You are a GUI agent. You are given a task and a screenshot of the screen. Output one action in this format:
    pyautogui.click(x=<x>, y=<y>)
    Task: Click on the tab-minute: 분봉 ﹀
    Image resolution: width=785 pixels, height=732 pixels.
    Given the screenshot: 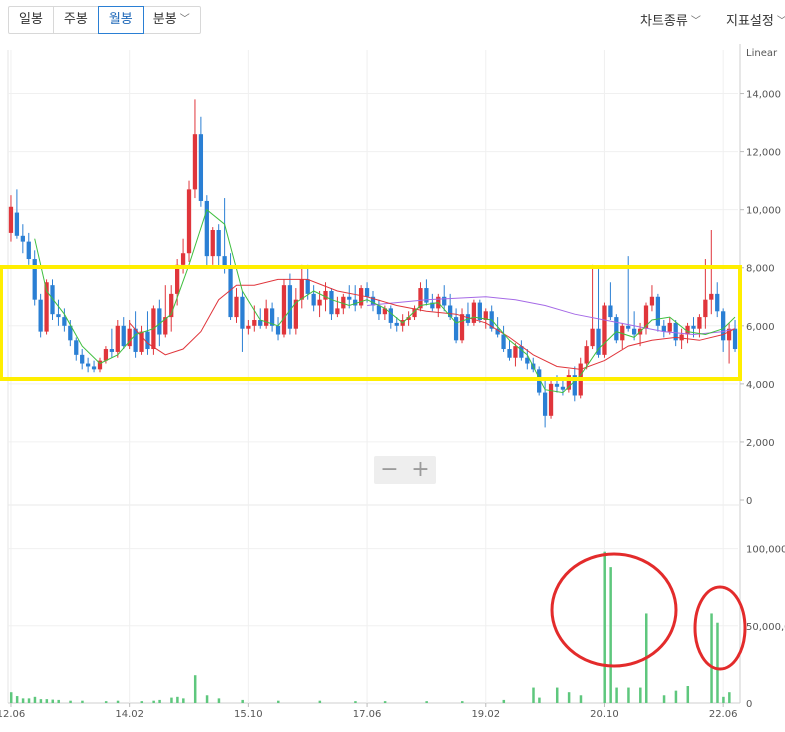 What is the action you would take?
    pyautogui.click(x=171, y=20)
    